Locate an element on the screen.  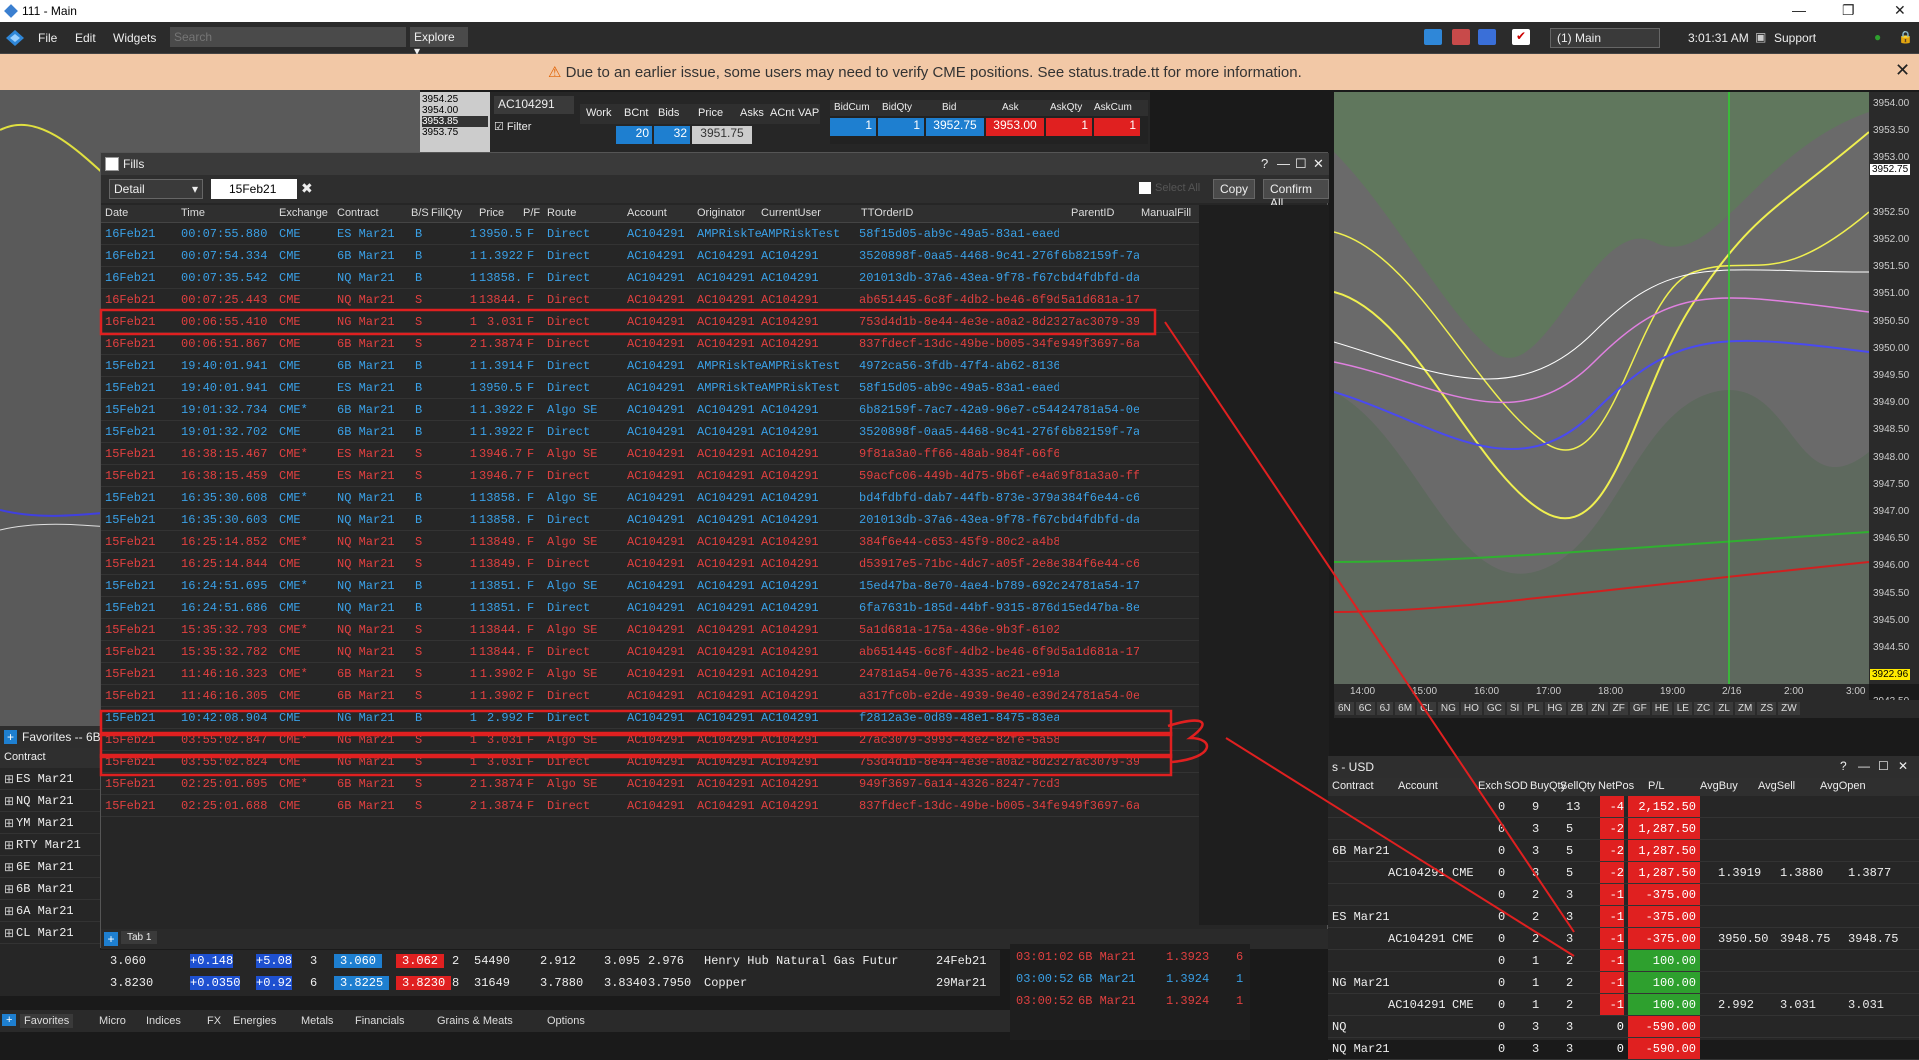
symbol-button-zc: ZC is located at coordinates (1703, 708).